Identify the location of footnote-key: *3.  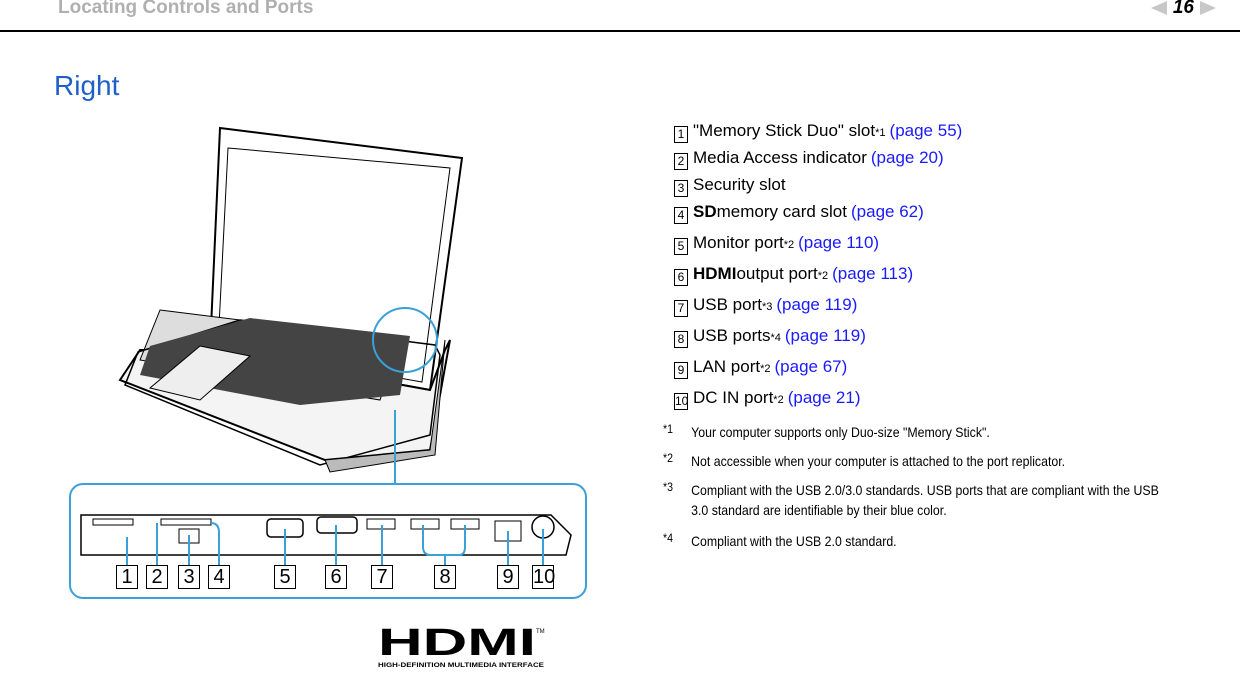
(668, 487).